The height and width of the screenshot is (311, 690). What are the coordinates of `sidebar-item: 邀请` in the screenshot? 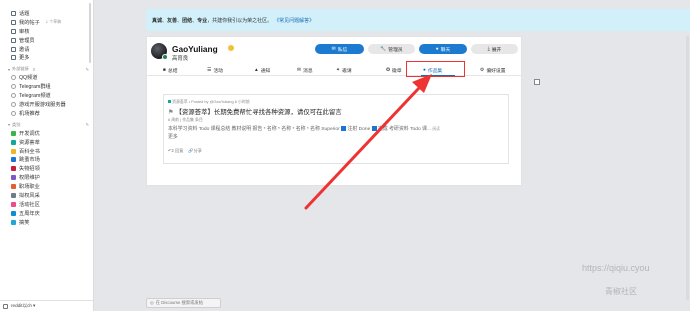 It's located at (46, 49).